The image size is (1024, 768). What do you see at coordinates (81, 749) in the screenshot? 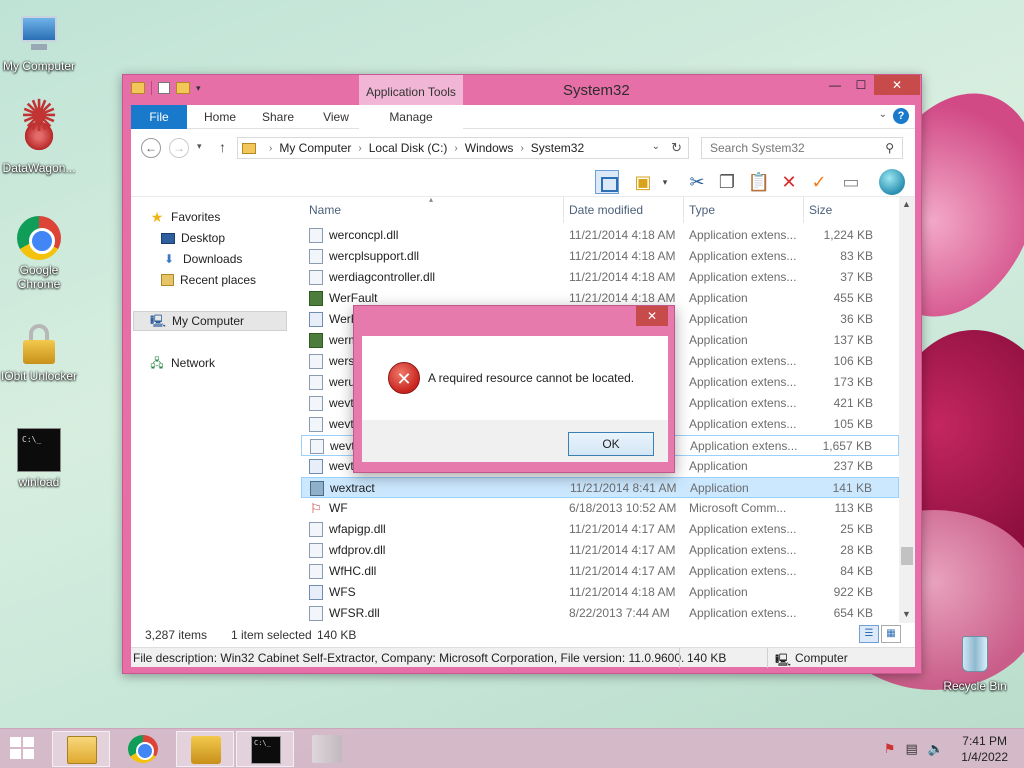
I see `taskbar-file-explorer` at bounding box center [81, 749].